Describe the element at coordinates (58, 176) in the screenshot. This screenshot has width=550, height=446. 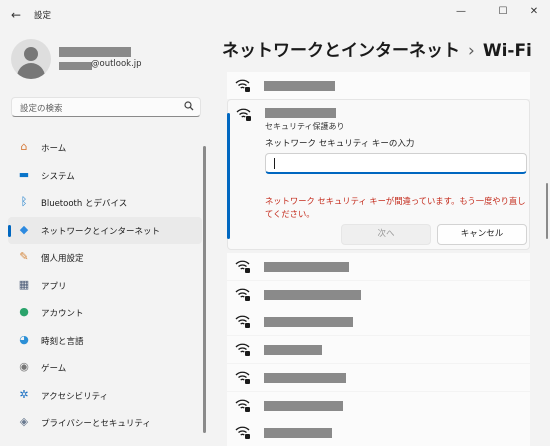
I see `sidebar-item-label: システム` at that location.